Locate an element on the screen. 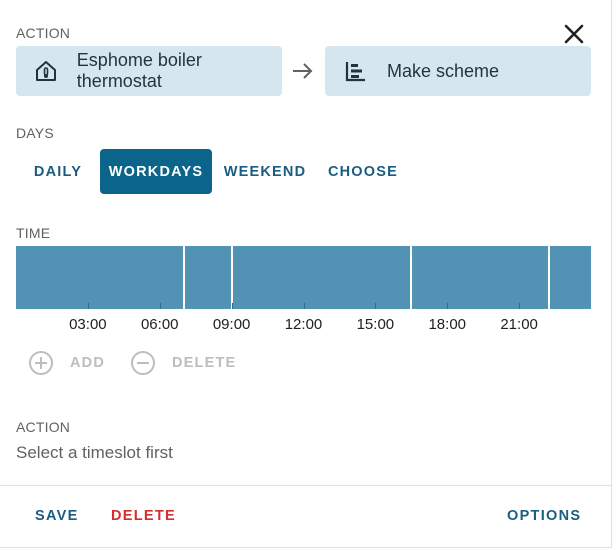  time-tick-label: 18:00 is located at coordinates (447, 324).